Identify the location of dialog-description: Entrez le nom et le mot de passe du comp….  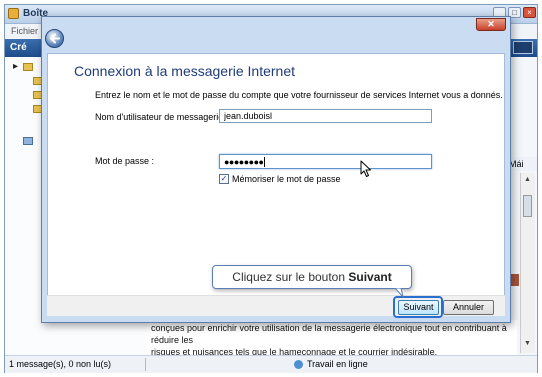
(299, 95).